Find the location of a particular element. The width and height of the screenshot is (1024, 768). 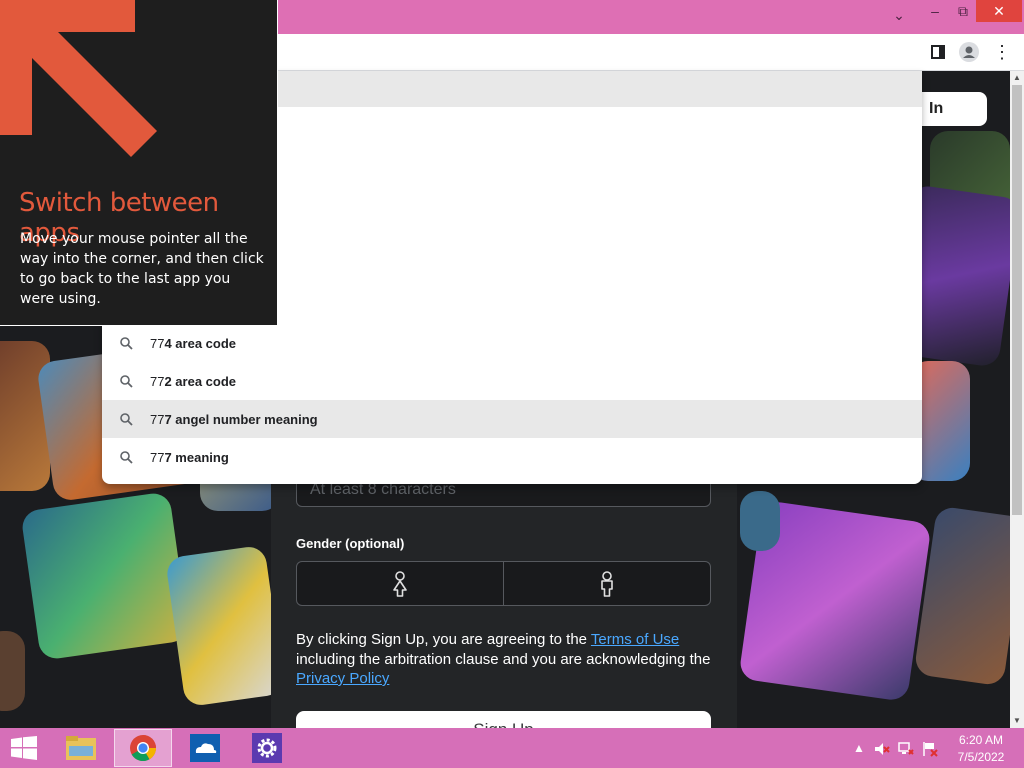

windows-logo-icon is located at coordinates (24, 748).